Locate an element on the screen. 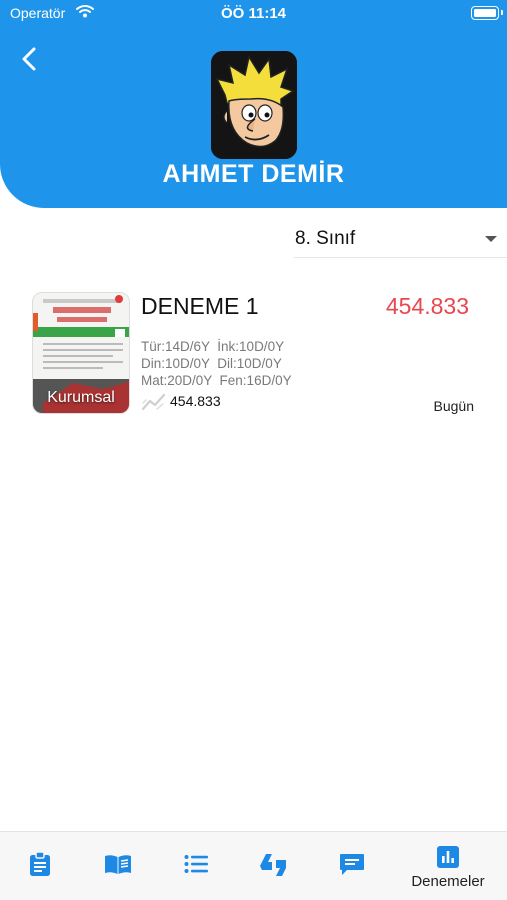  thumbnail-label: Kurumsal is located at coordinates (81, 397).